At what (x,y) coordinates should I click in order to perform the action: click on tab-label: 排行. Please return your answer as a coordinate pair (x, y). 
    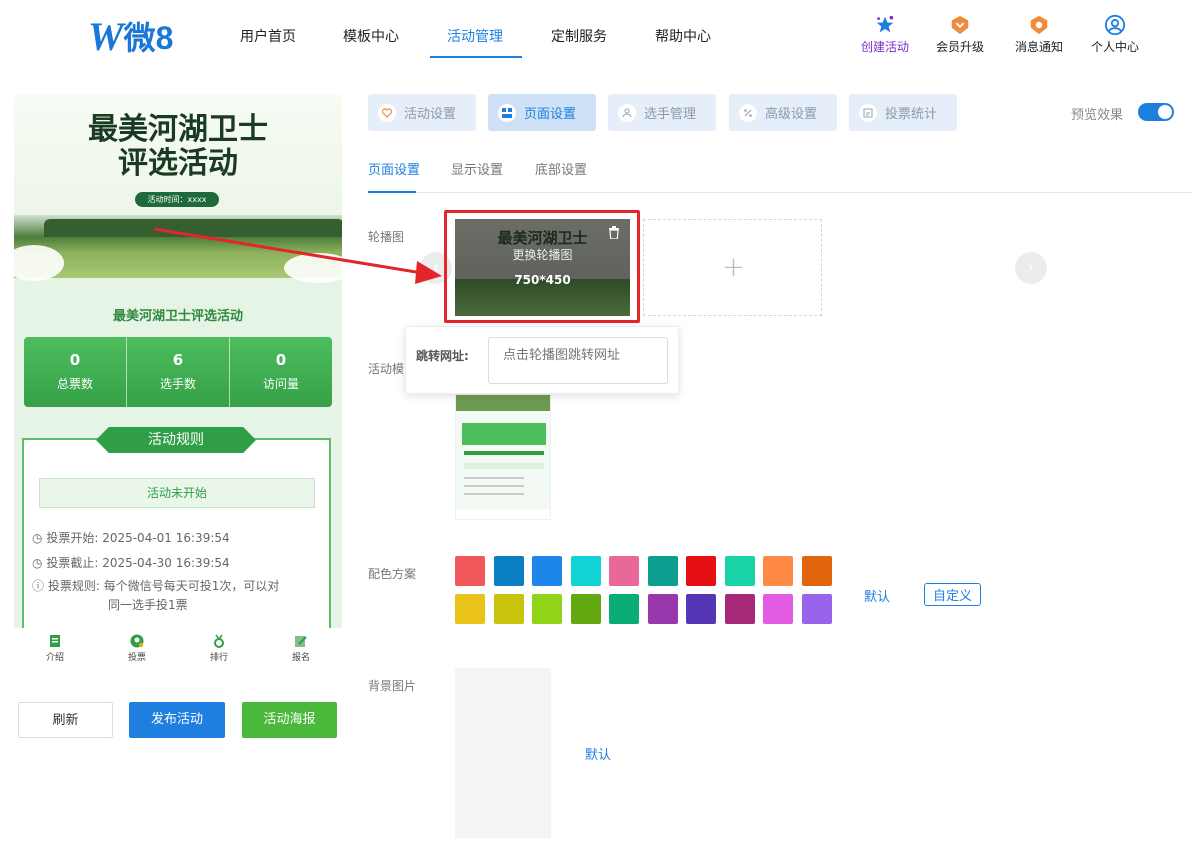
    Looking at the image, I should click on (218, 658).